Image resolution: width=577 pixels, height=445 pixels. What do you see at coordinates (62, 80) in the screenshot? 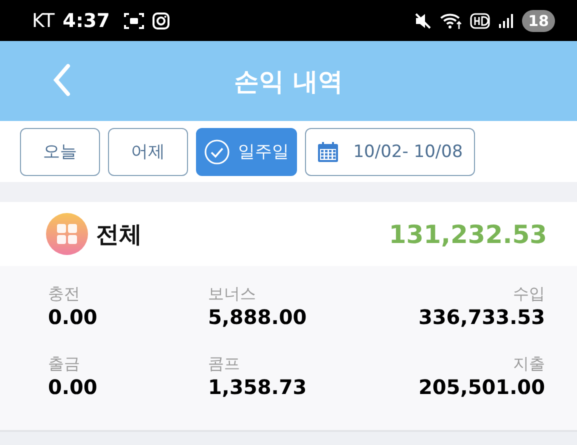
I see `back-button` at bounding box center [62, 80].